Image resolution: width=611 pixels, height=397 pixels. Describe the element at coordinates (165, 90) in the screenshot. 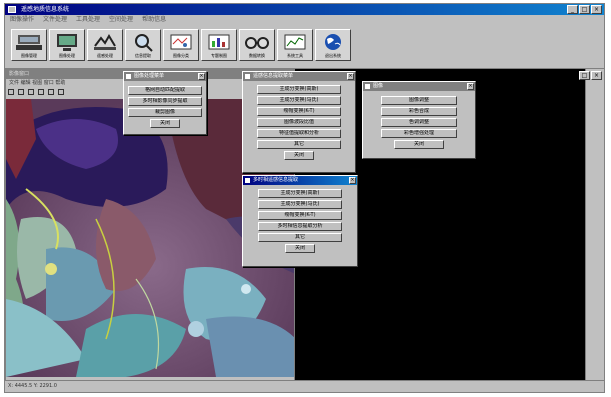

I see `dialog-button: 格网自动匹配提取` at that location.